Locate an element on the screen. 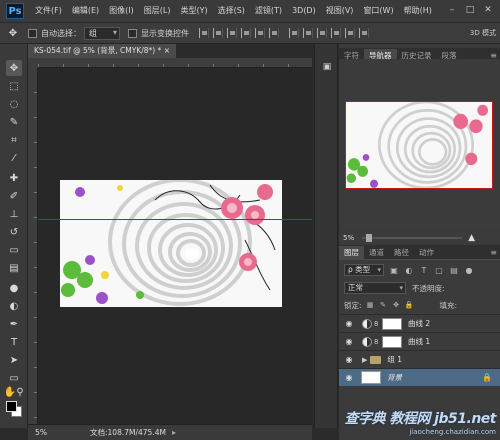 The height and width of the screenshot is (440, 500). toolbox: ✥ ⬚ ◌ ✎ ⌗ ⁄ ✚ ✐ ⊥ ↺ ▭ ▤ ● ◐ ✒ T ➤ ▭ ✋ ⚲ is located at coordinates (14, 236).